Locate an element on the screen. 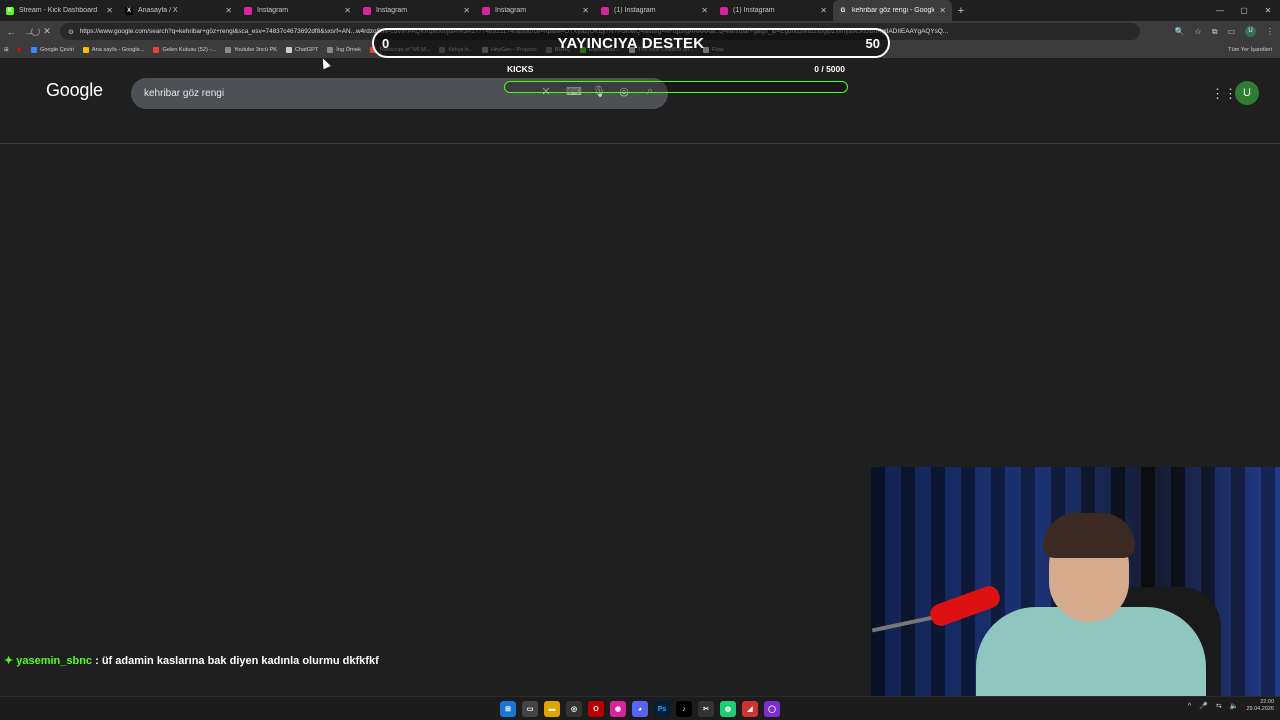  close-window-icon: ✕ is located at coordinates (1268, 10).